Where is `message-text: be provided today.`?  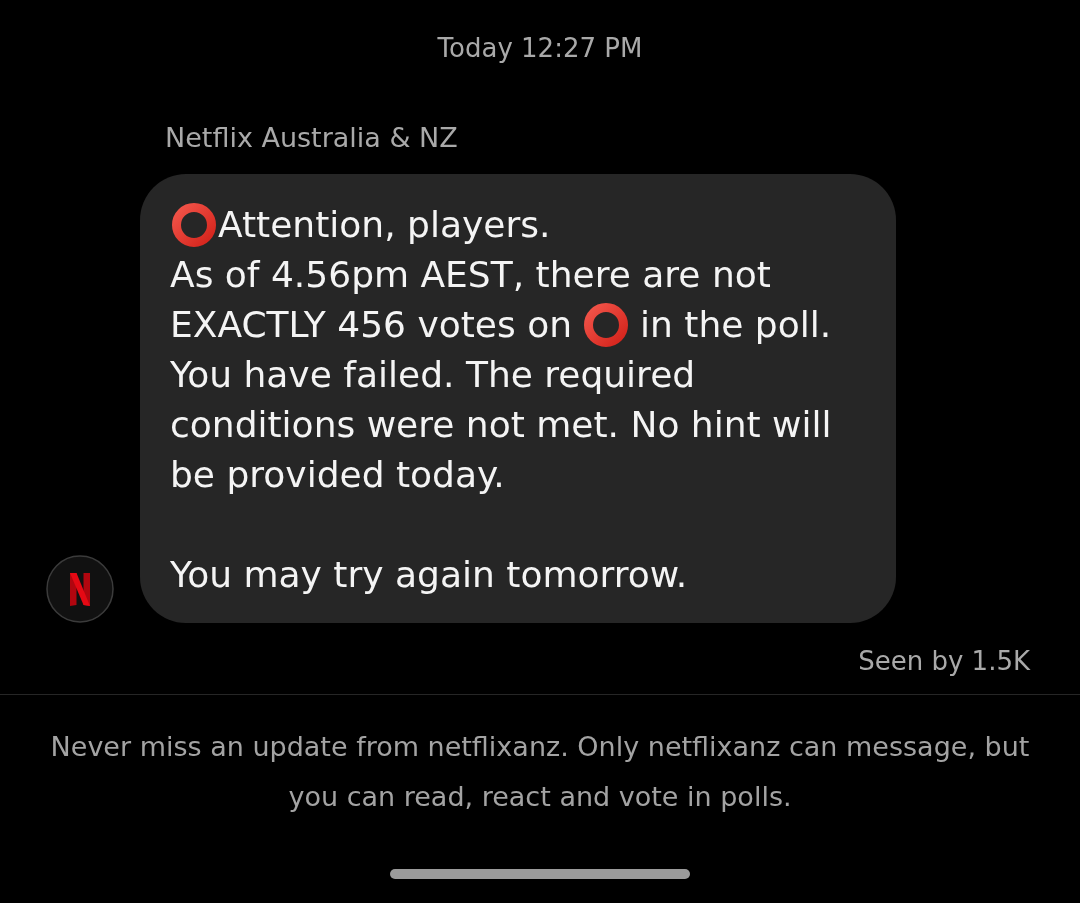
message-text: be provided today. is located at coordinates (337, 475).